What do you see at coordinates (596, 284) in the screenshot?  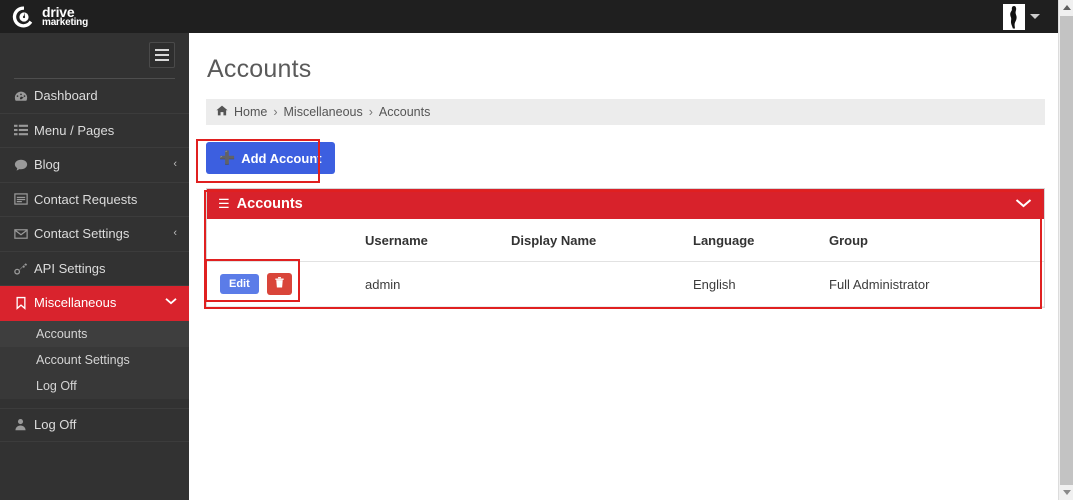 I see `cell-display-name` at bounding box center [596, 284].